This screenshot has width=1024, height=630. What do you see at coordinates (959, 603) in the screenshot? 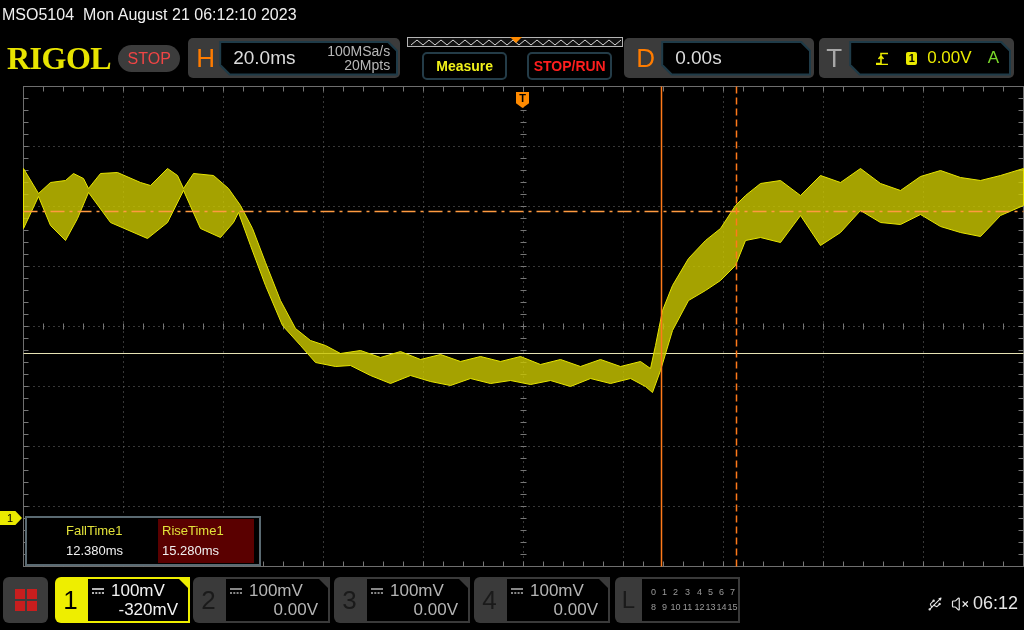
I see `speaker-muted-icon` at bounding box center [959, 603].